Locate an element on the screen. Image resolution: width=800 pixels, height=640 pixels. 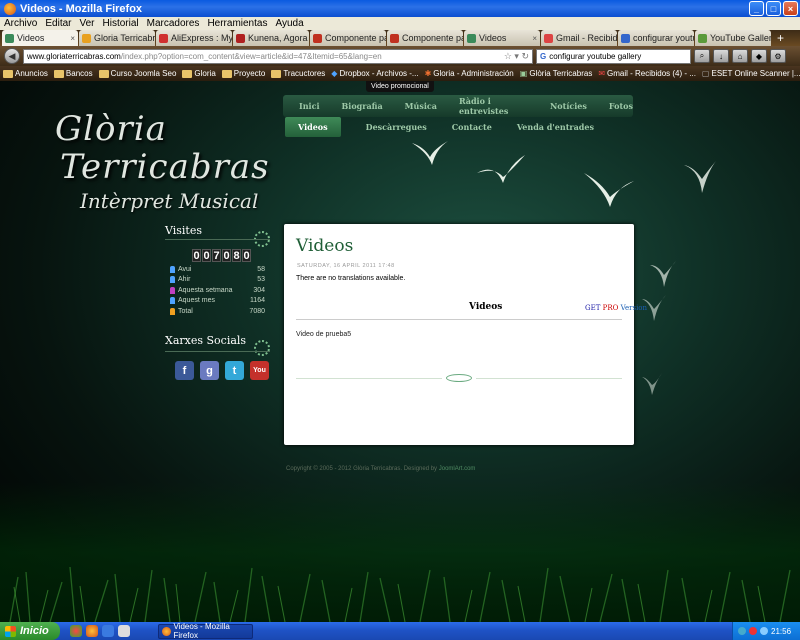
menu-historial: Historial is located at coordinates (121, 23).